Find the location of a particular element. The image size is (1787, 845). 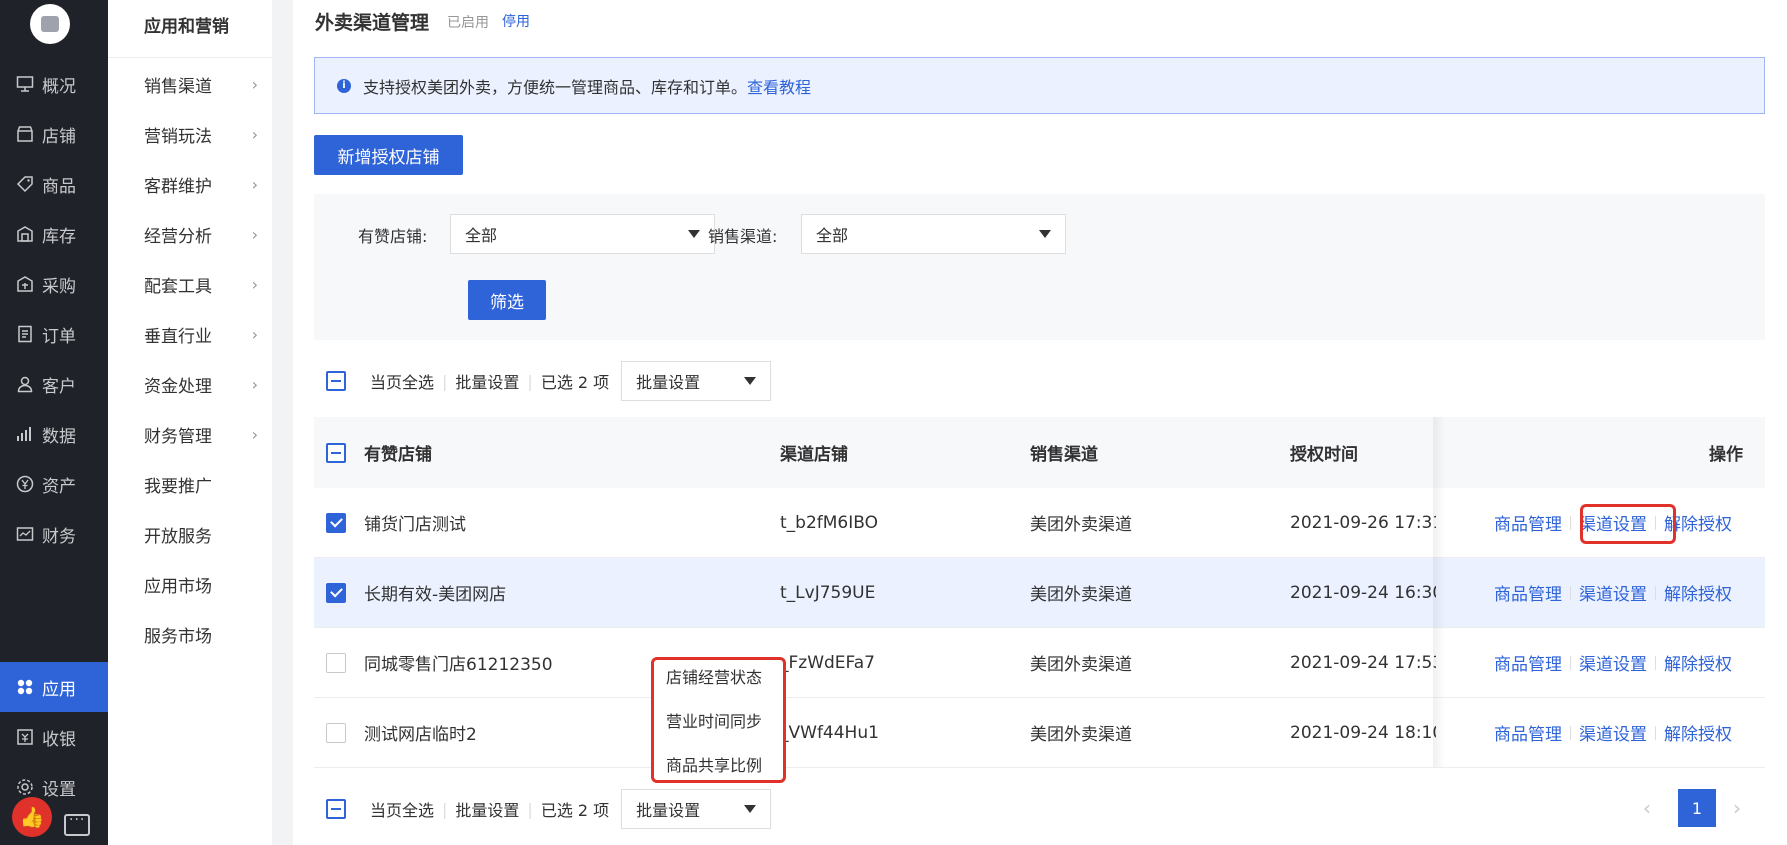

dropdown-item-hours-sync: 营业时间同步 is located at coordinates (714, 720).